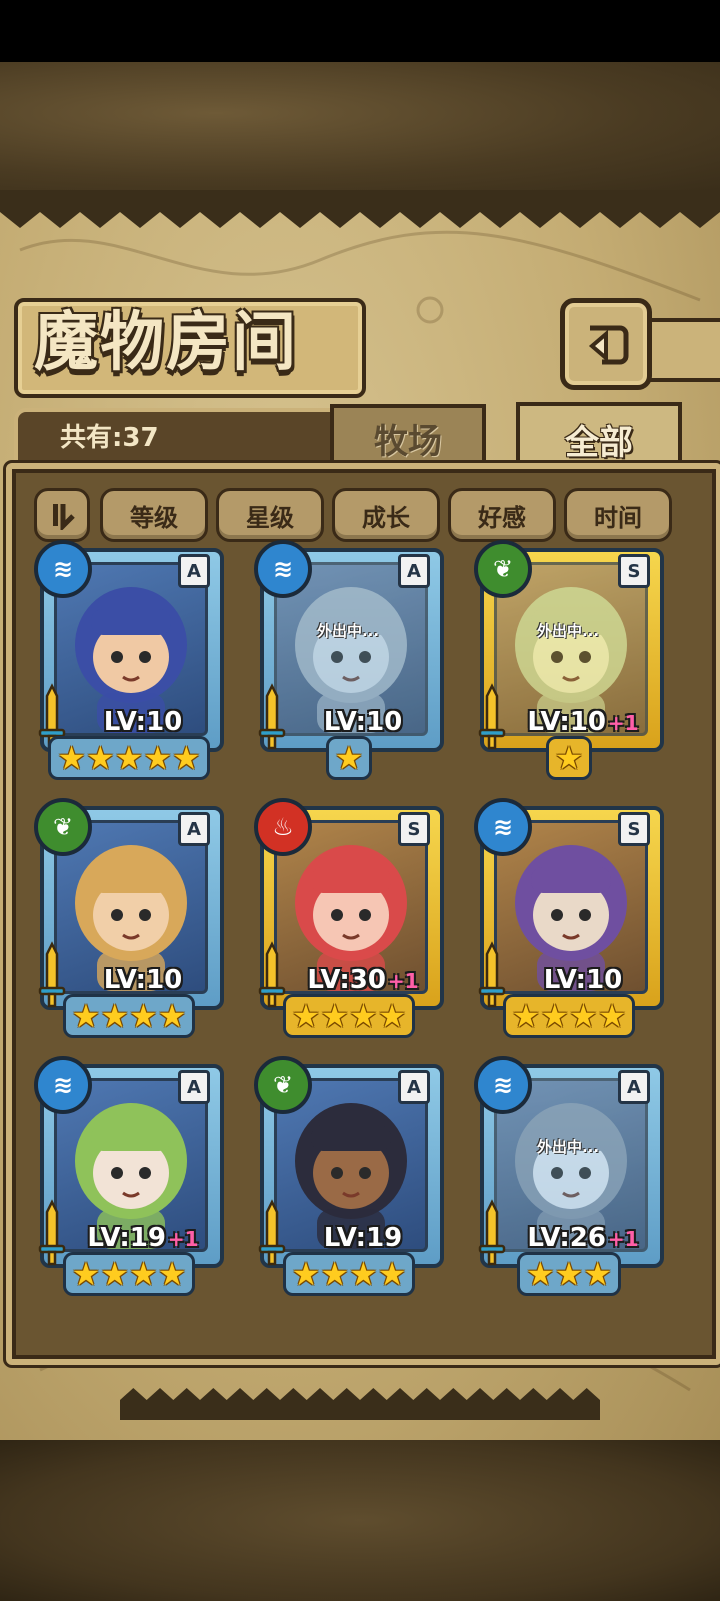 This screenshot has width=720, height=1601. What do you see at coordinates (109, 438) in the screenshot?
I see `monster-count: 共有:37` at bounding box center [109, 438].